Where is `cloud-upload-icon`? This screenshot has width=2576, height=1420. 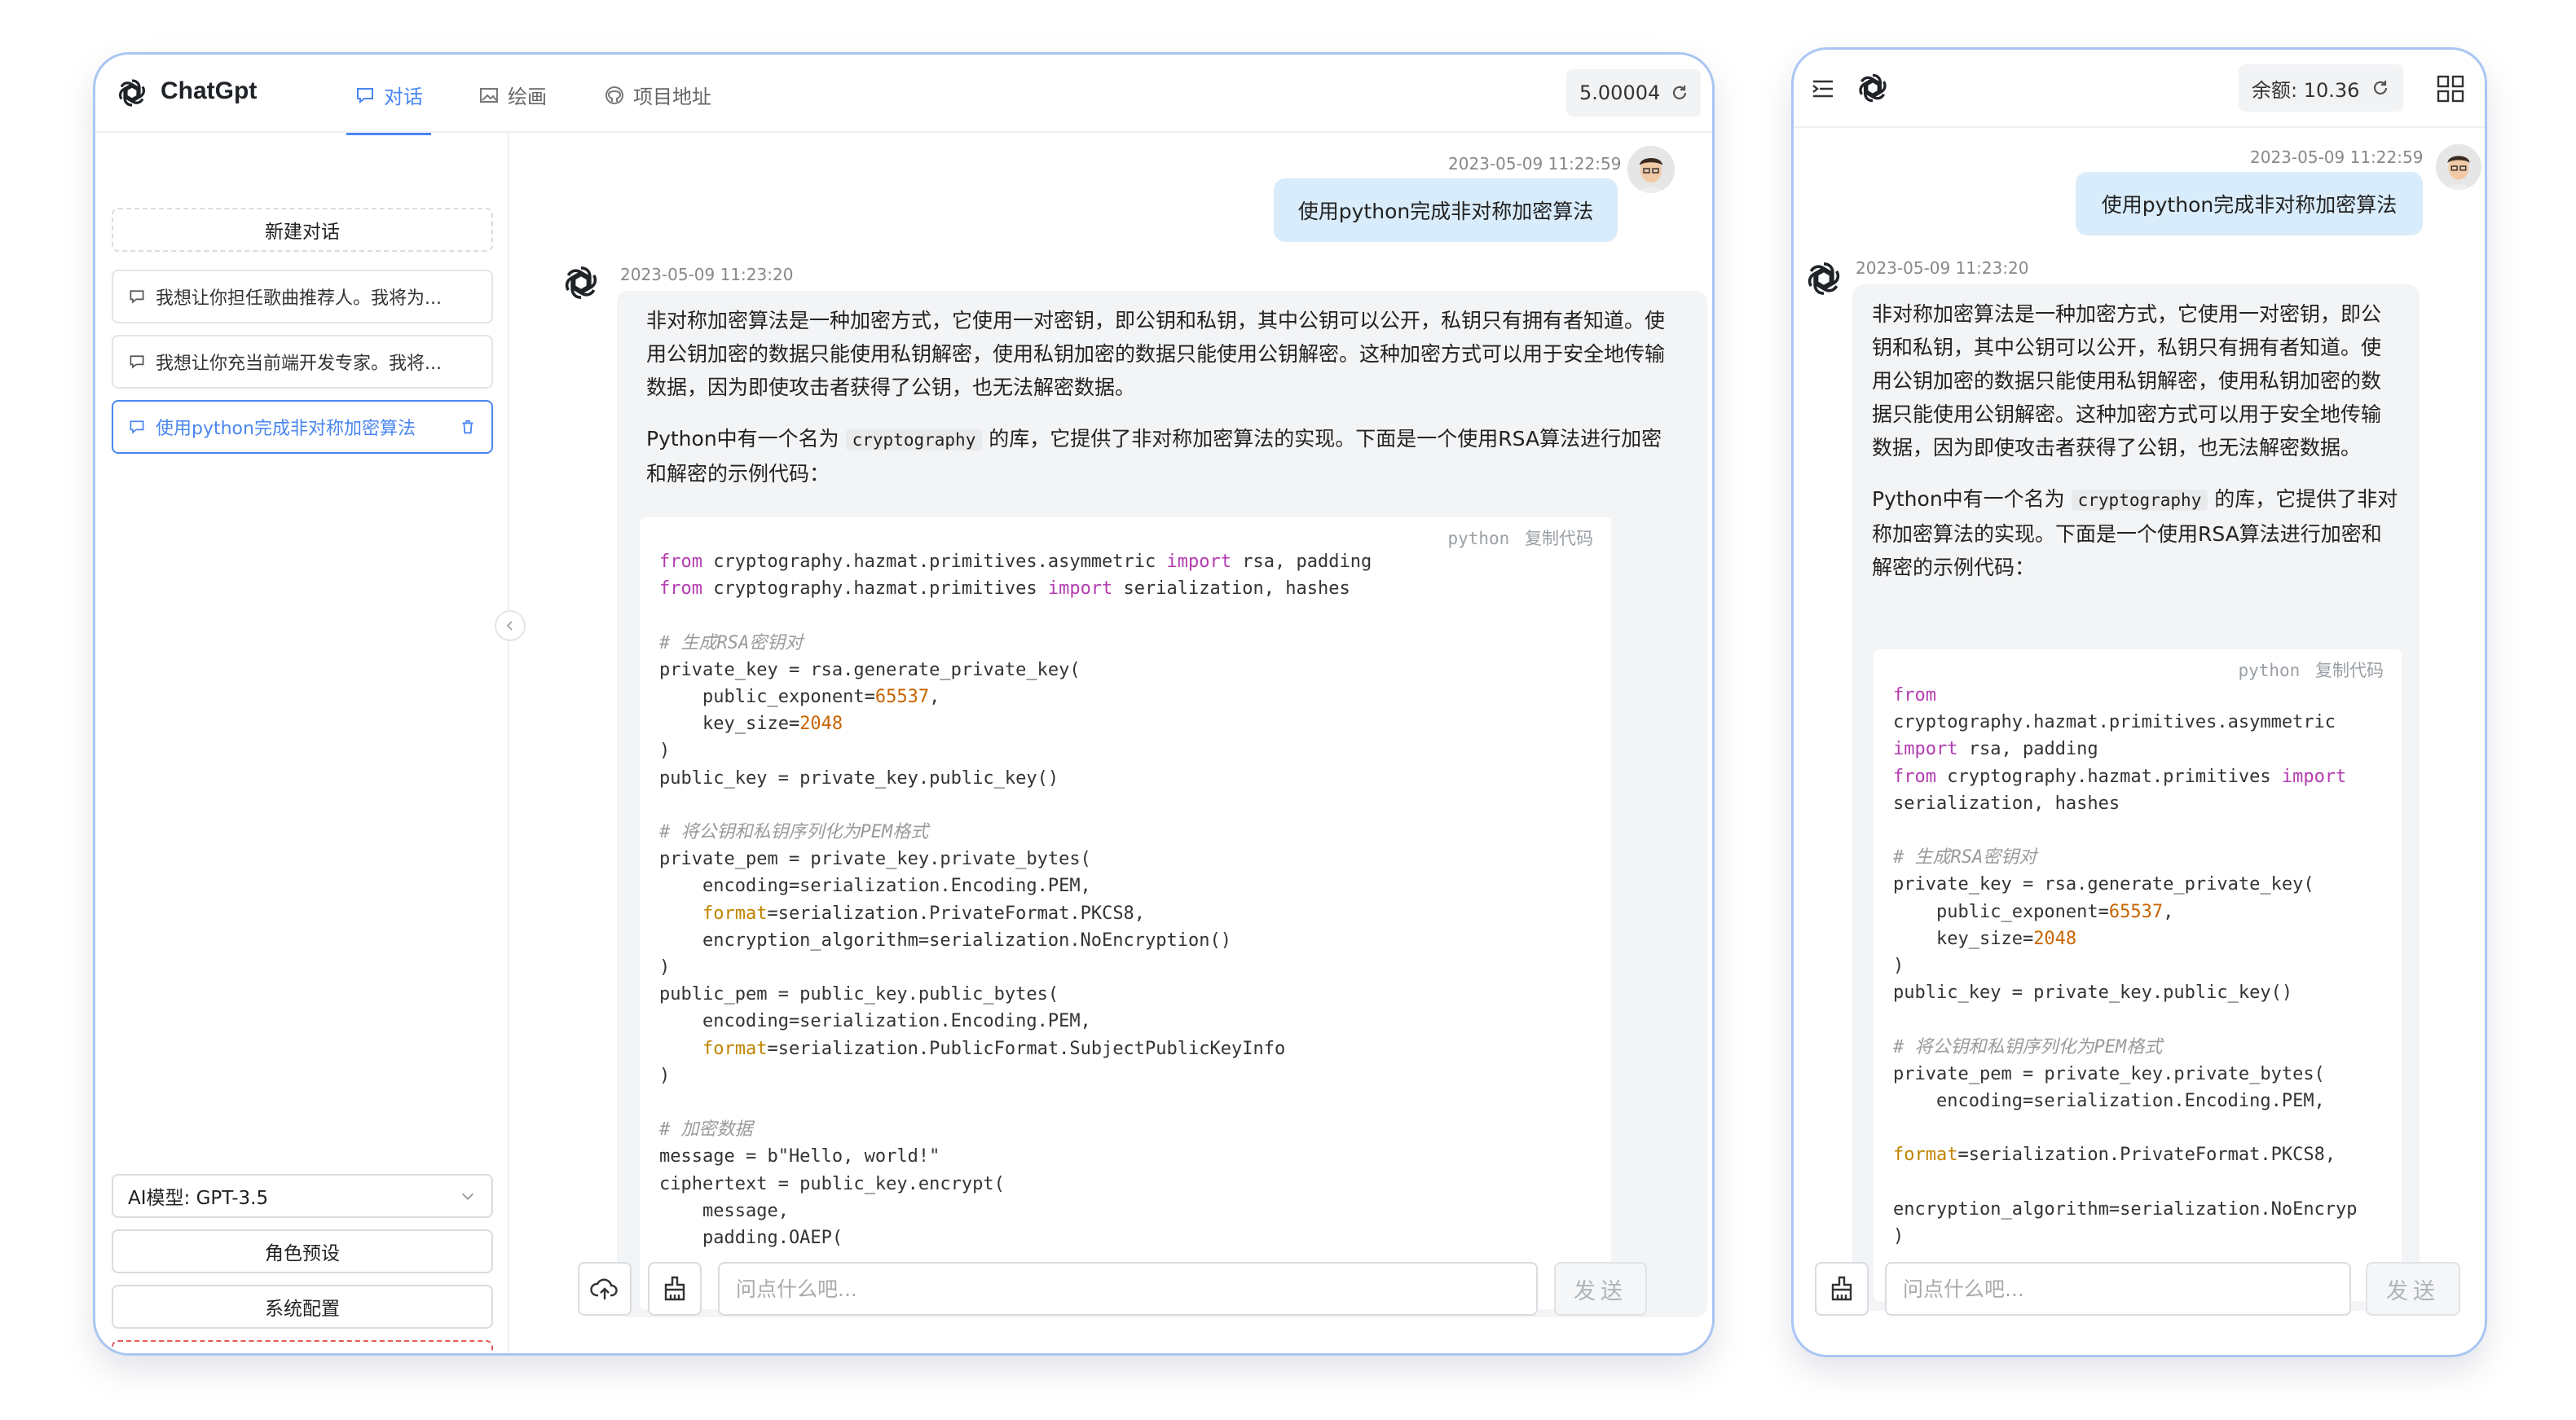 cloud-upload-icon is located at coordinates (604, 1289).